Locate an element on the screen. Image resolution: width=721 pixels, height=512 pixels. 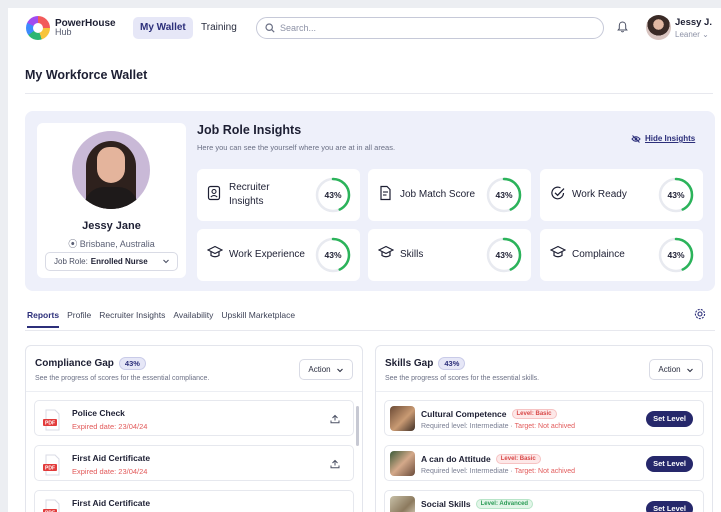
metric-recruiter-insights: Recruiter Insights 43% is located at coordinates (278, 195).